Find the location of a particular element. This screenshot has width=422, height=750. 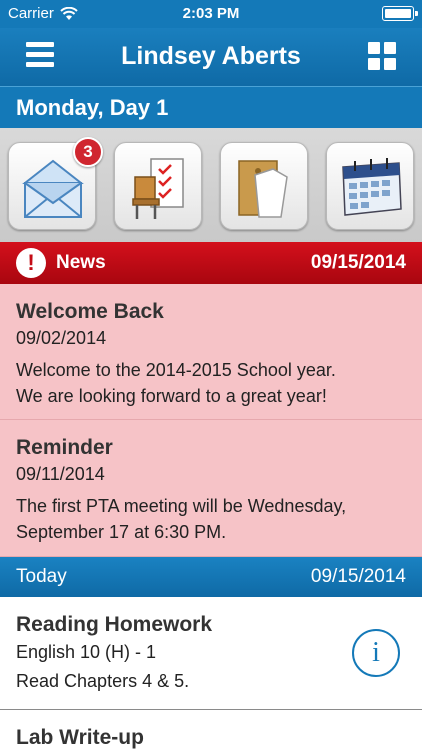

calendar-icon is located at coordinates (372, 187).